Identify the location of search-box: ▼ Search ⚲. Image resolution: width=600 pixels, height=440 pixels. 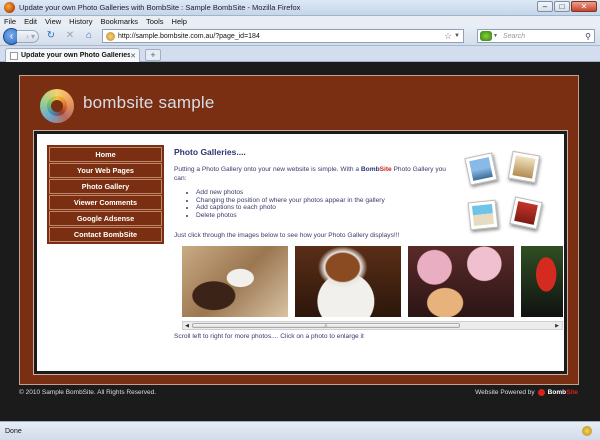
(536, 36).